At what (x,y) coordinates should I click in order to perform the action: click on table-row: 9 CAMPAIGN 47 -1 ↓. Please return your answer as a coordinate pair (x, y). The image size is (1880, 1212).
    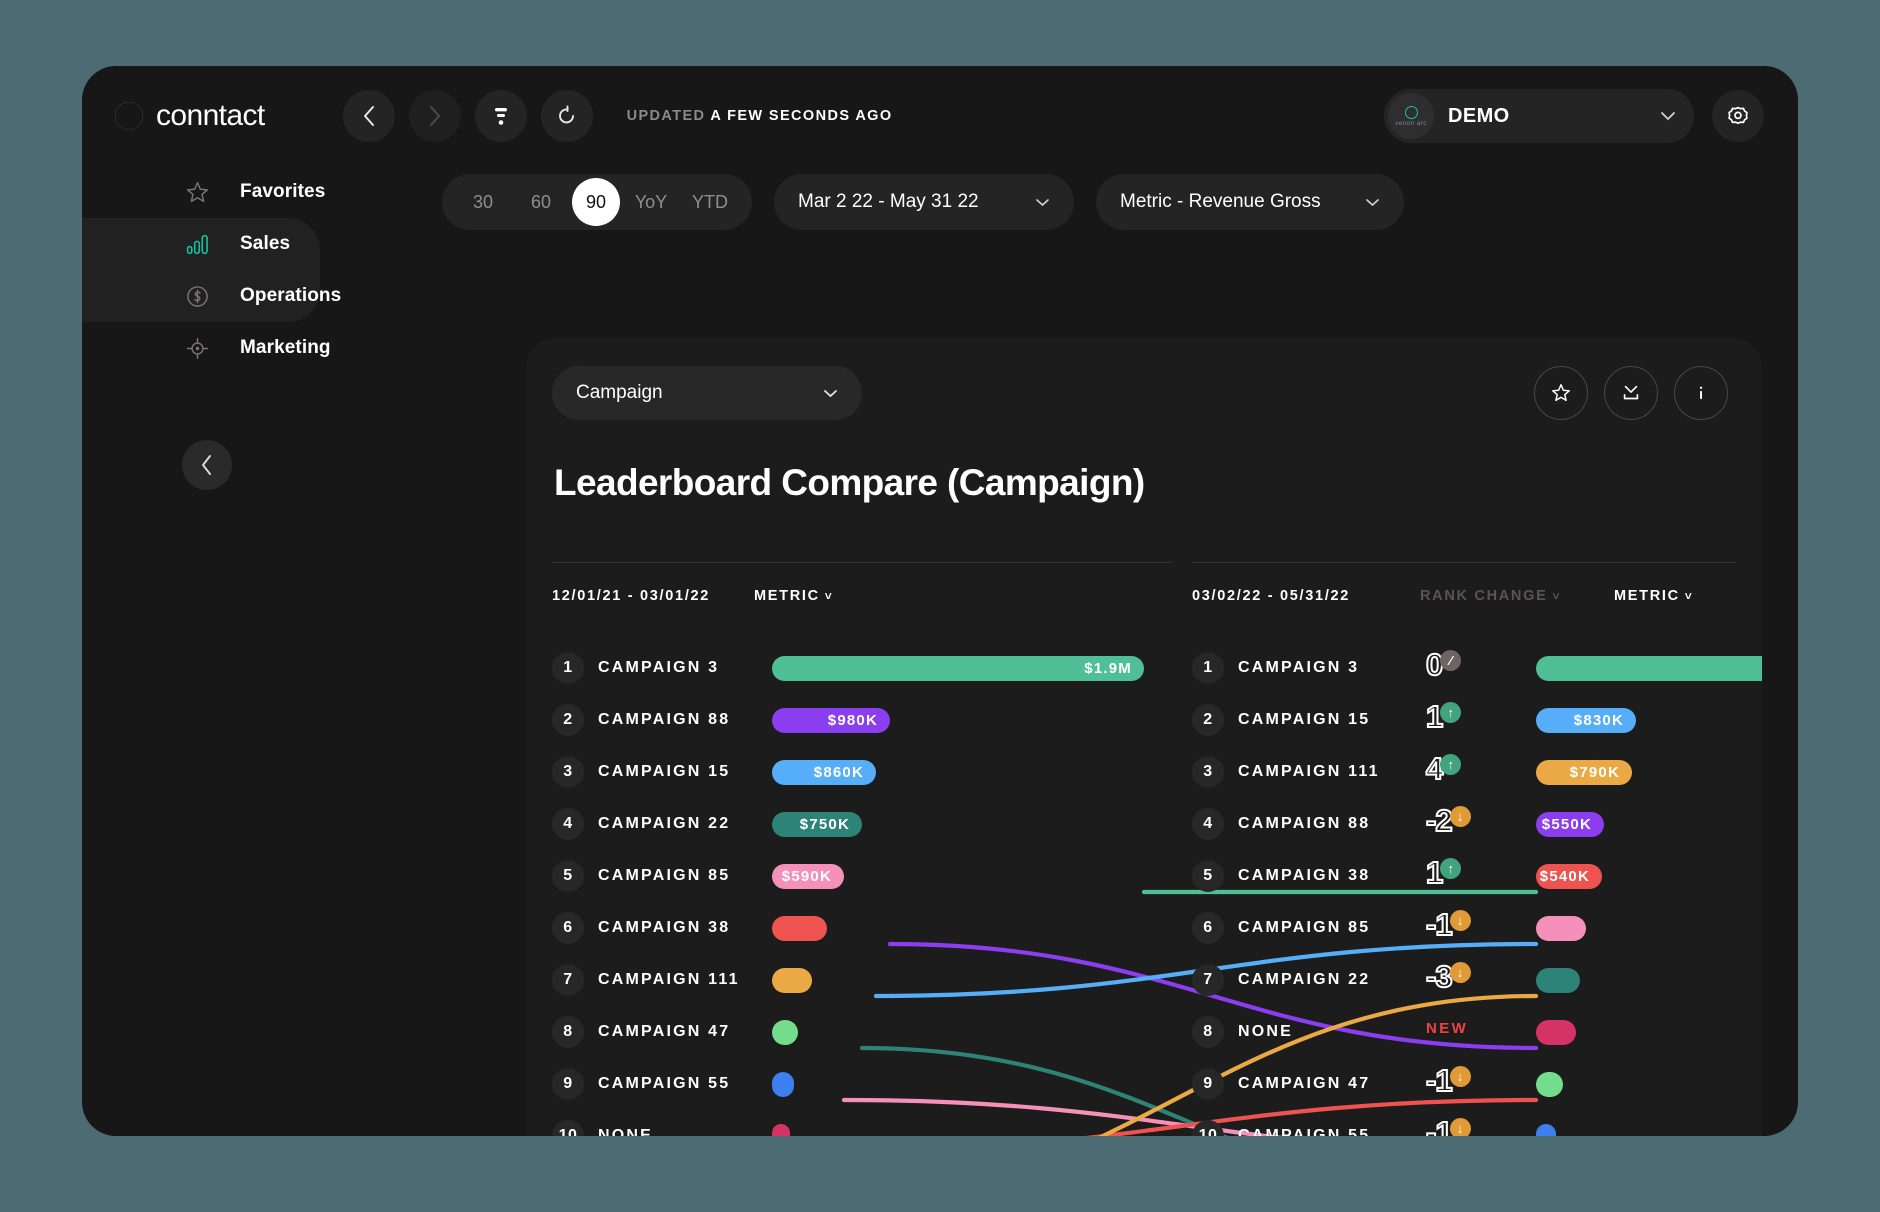
    Looking at the image, I should click on (1144, 1084).